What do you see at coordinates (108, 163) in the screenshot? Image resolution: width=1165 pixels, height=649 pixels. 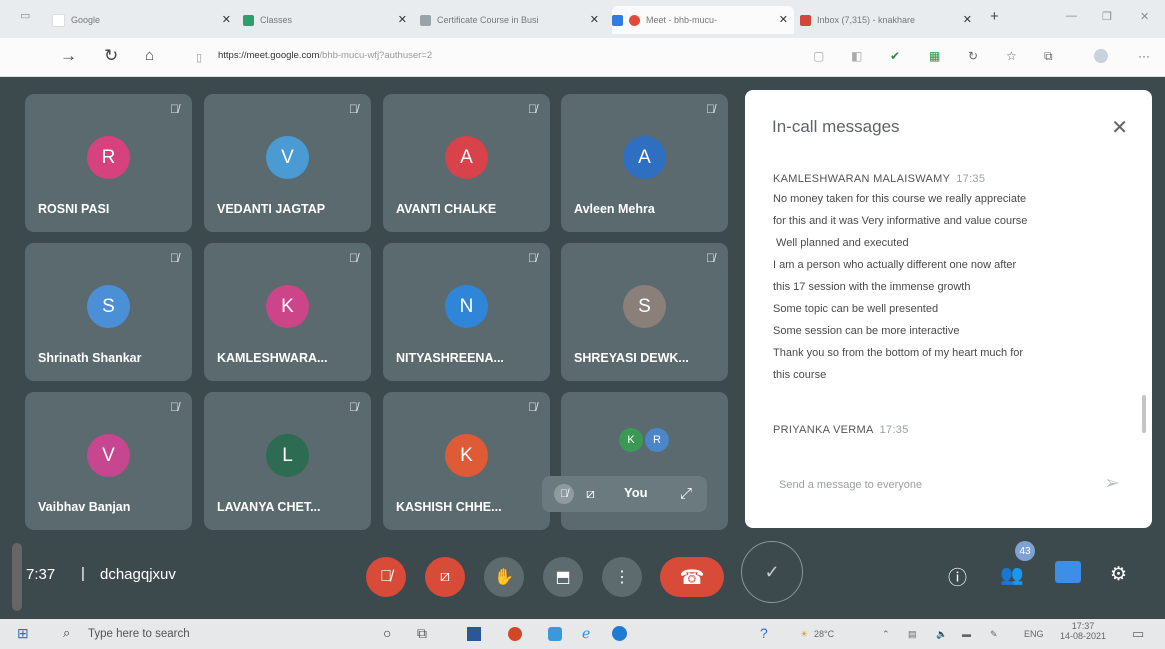 I see `participant-tile: 🎙̸ R ROSNI PASI` at bounding box center [108, 163].